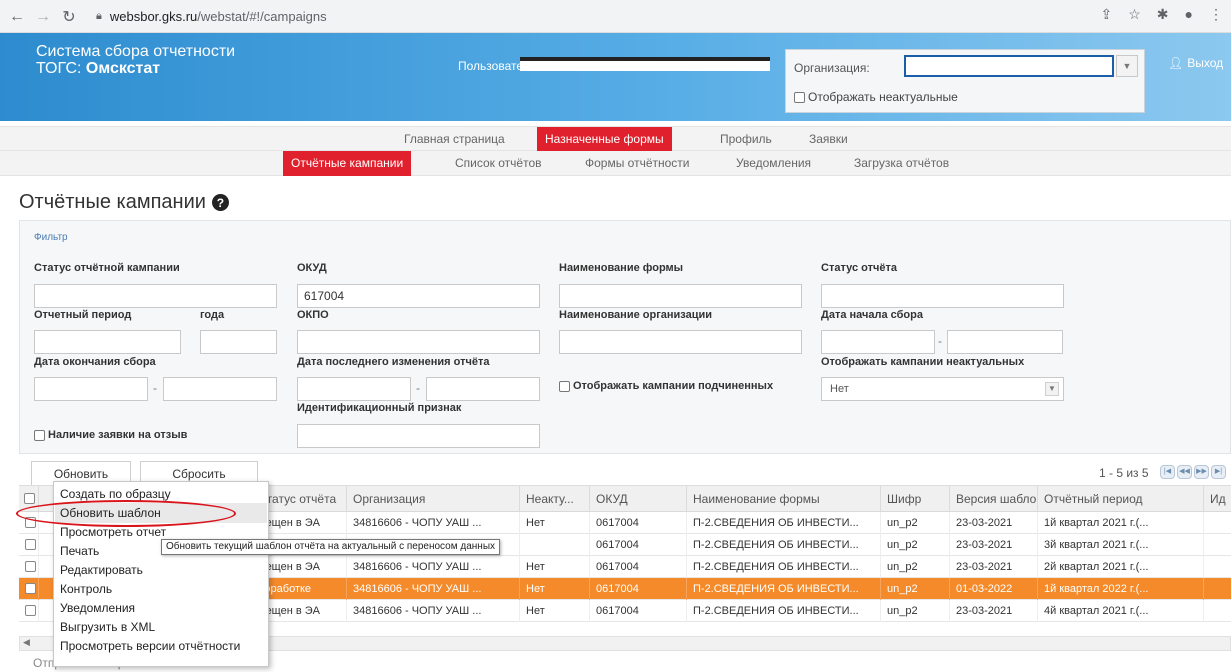 The height and width of the screenshot is (672, 1231). What do you see at coordinates (91, 389) in the screenshot?
I see `end-date-from` at bounding box center [91, 389].